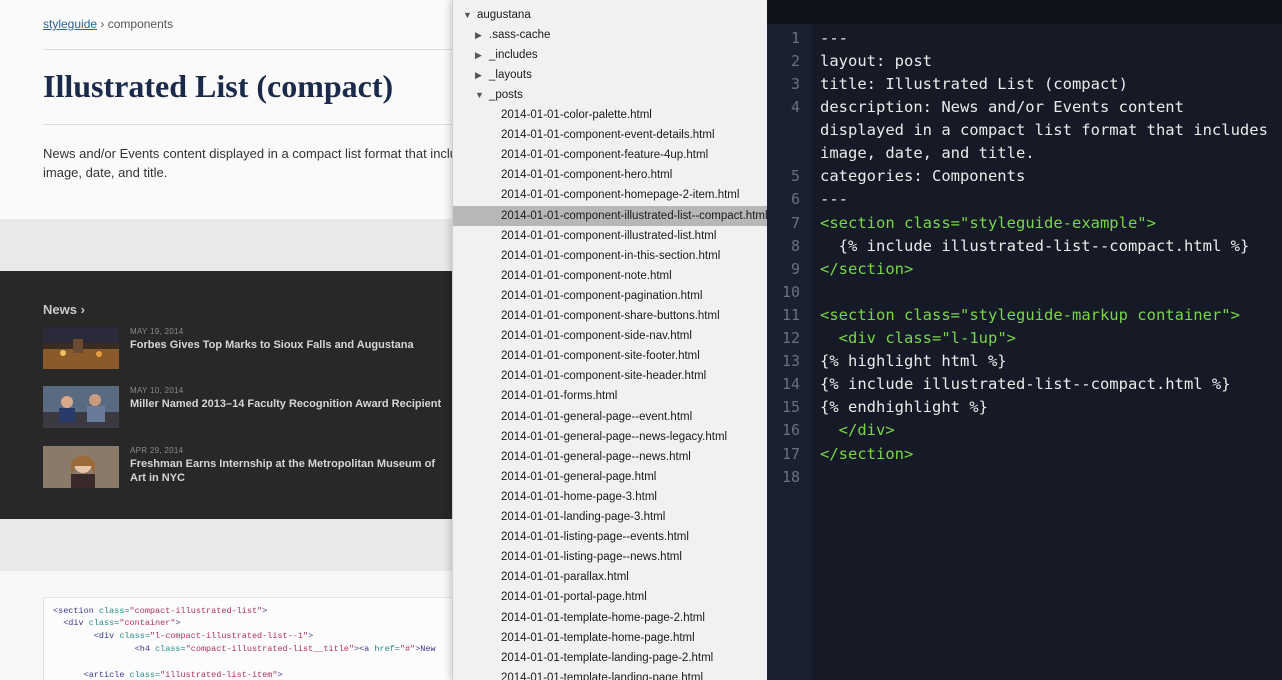  I want to click on tag-token: <section, so click(862, 314).